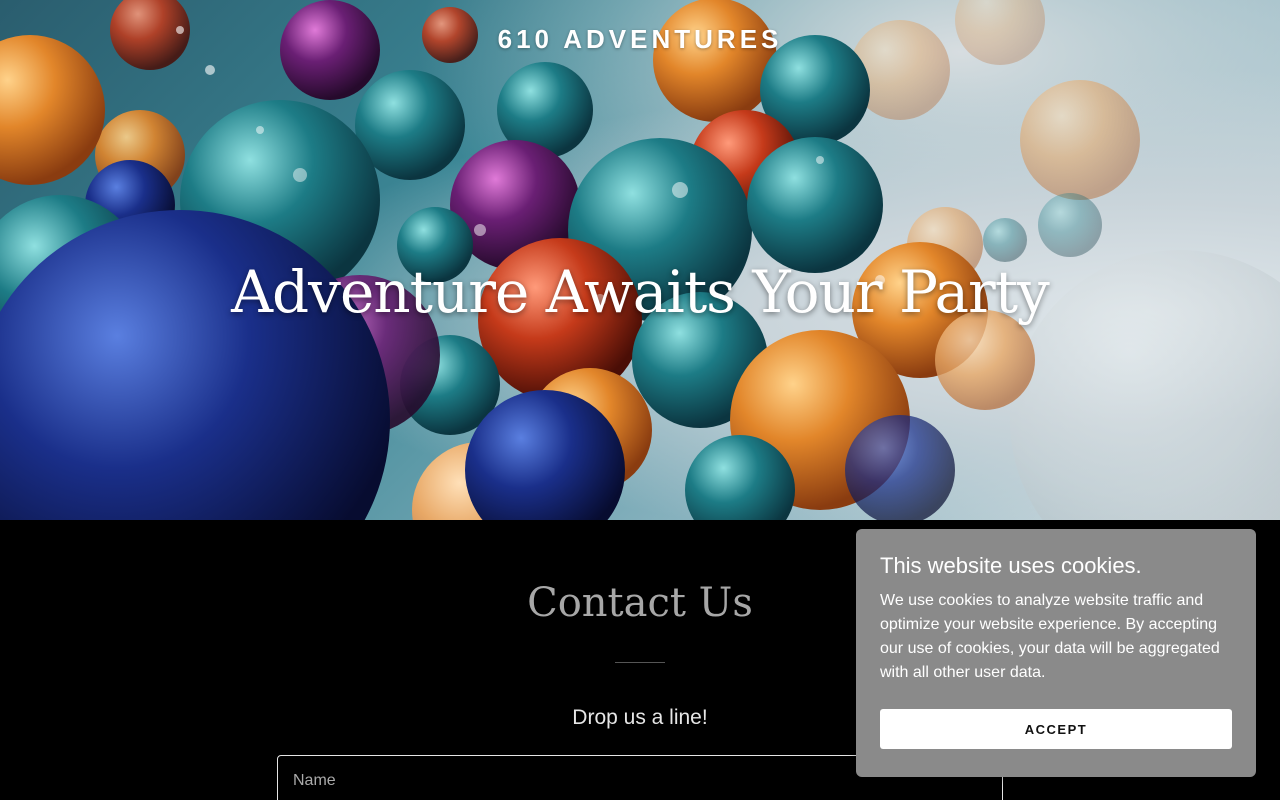 The image size is (1280, 800). Describe the element at coordinates (640, 39) in the screenshot. I see `site-brand: 610 ADVENTURES` at that location.